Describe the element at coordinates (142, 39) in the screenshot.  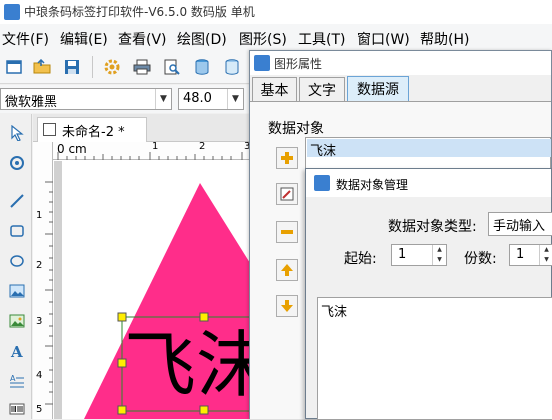
I see `menu-view: 查看(V)` at that location.